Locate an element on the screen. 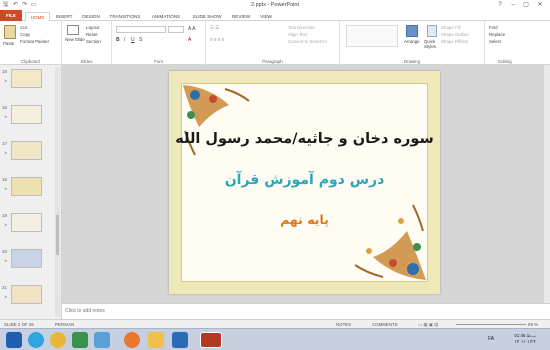  minimize-button: – is located at coordinates (513, 5).